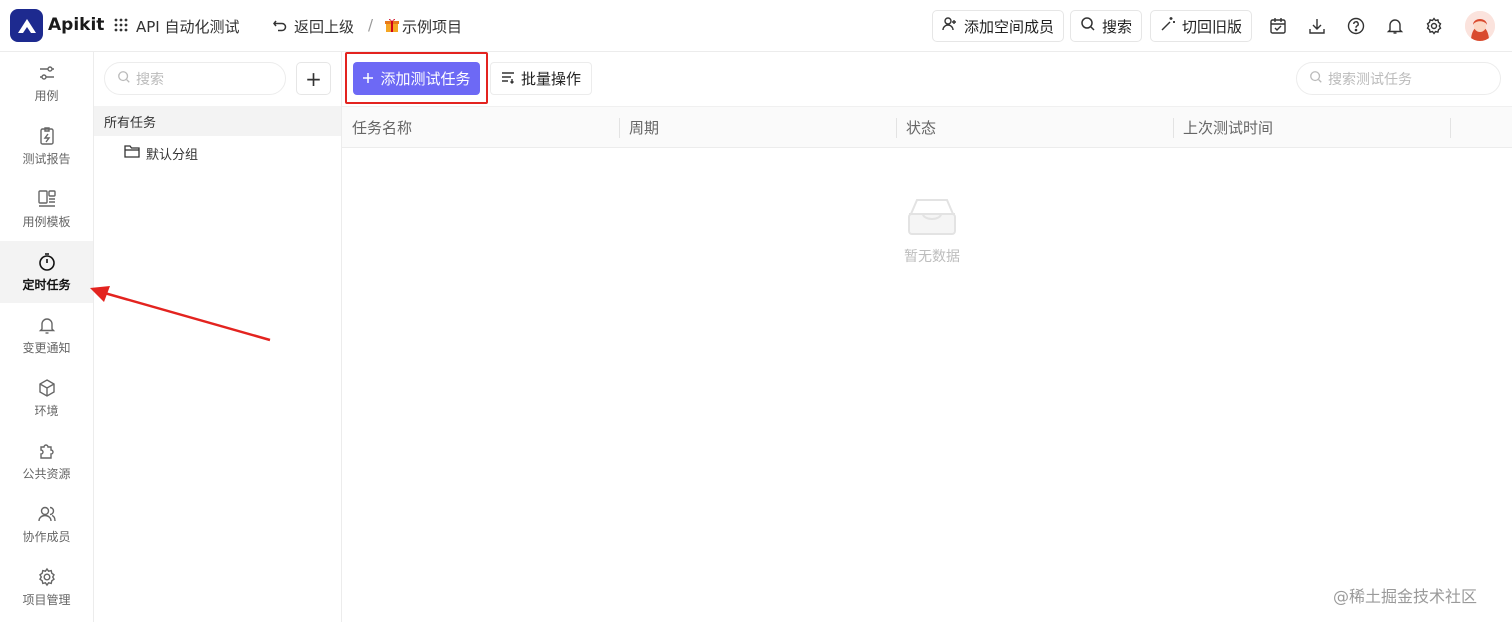 The image size is (1512, 622). What do you see at coordinates (46, 221) in the screenshot?
I see `nav-label: 用例模板` at bounding box center [46, 221].